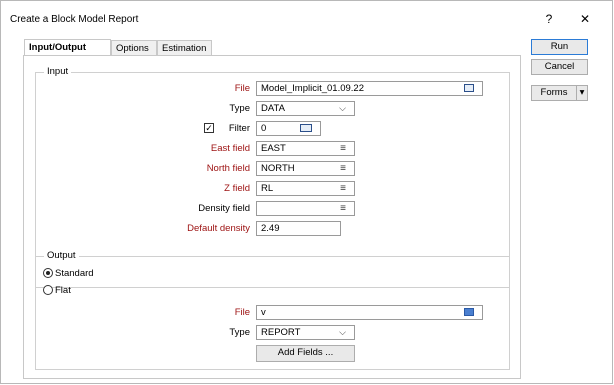  Describe the element at coordinates (305, 168) in the screenshot. I see `north-field-input: NORTH ≡` at that location.